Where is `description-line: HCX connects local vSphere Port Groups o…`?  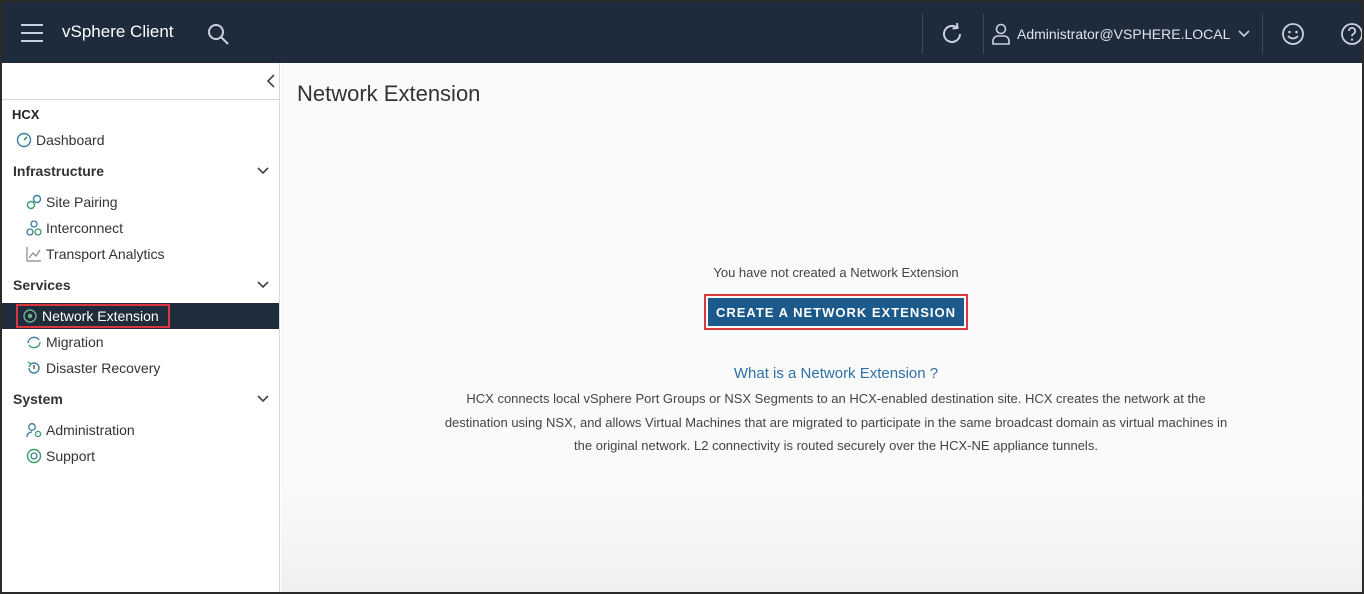 description-line: HCX connects local vSphere Port Groups o… is located at coordinates (836, 398).